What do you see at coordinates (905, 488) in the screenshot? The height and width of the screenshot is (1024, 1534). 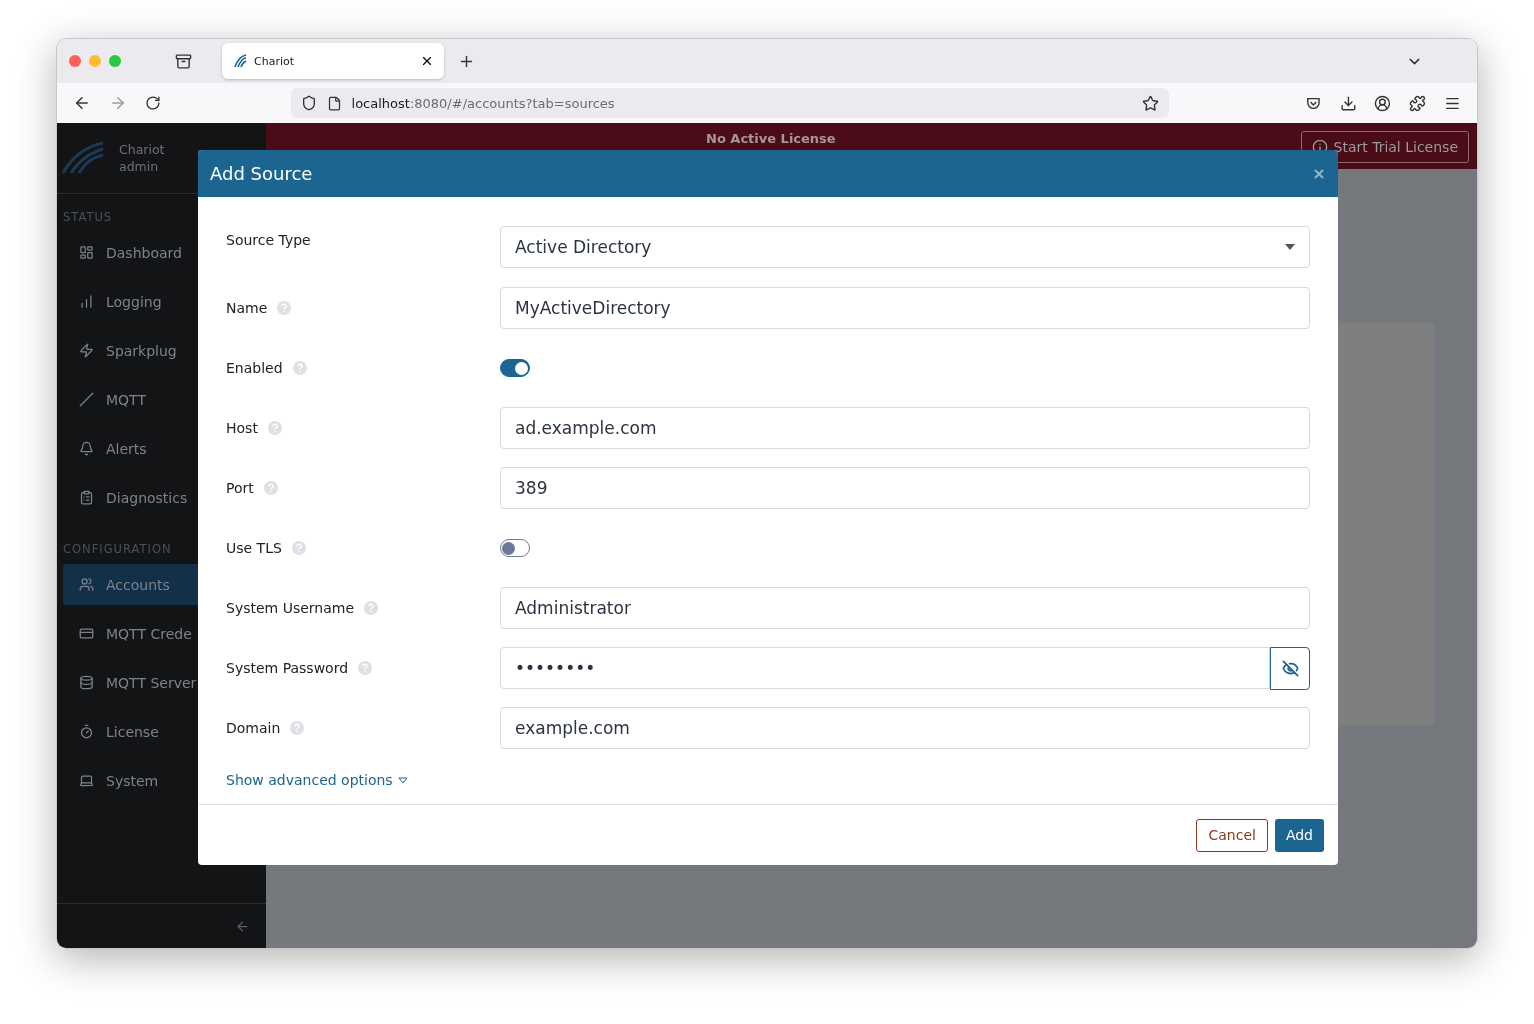 I see `input-field: 389` at bounding box center [905, 488].